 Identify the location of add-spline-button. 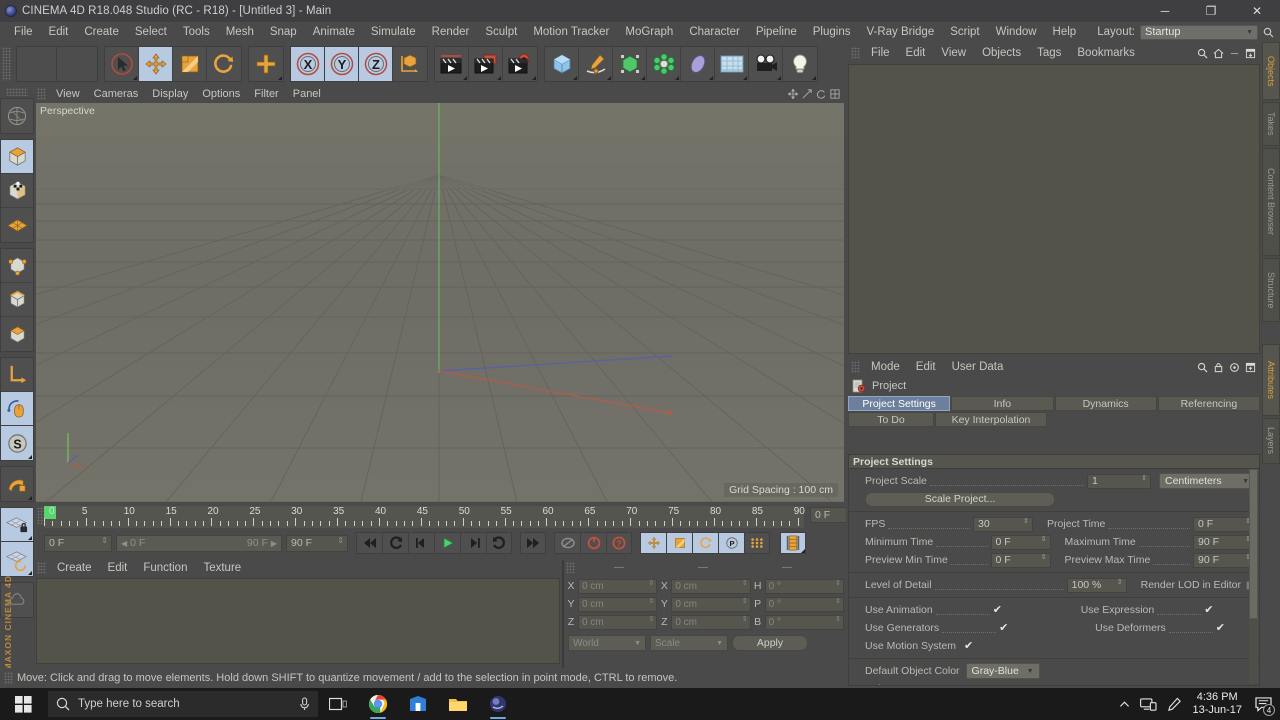
(596, 64).